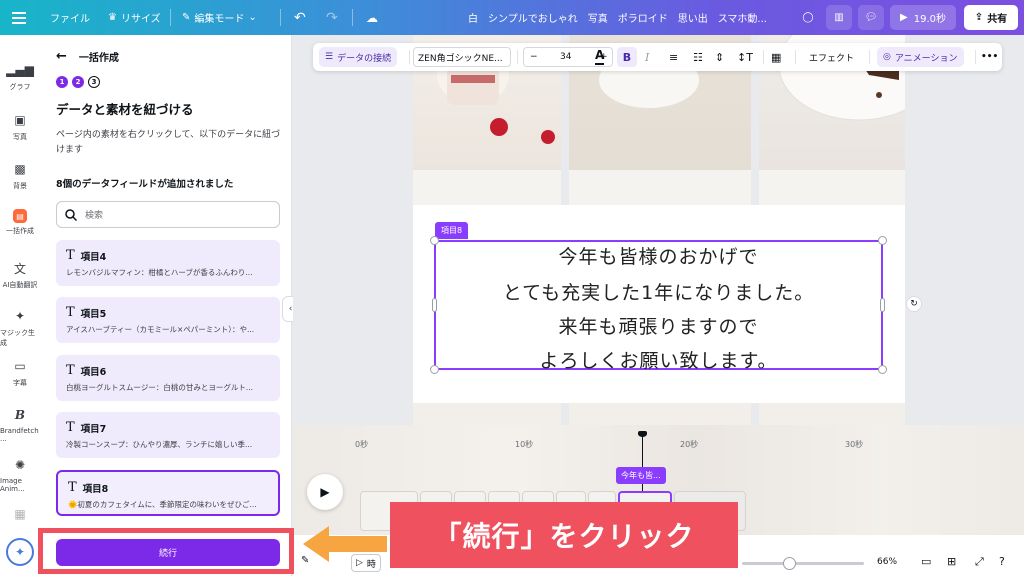  What do you see at coordinates (658, 361) in the screenshot?
I see `text-line-4: よろしくお願い致します。` at bounding box center [658, 361].